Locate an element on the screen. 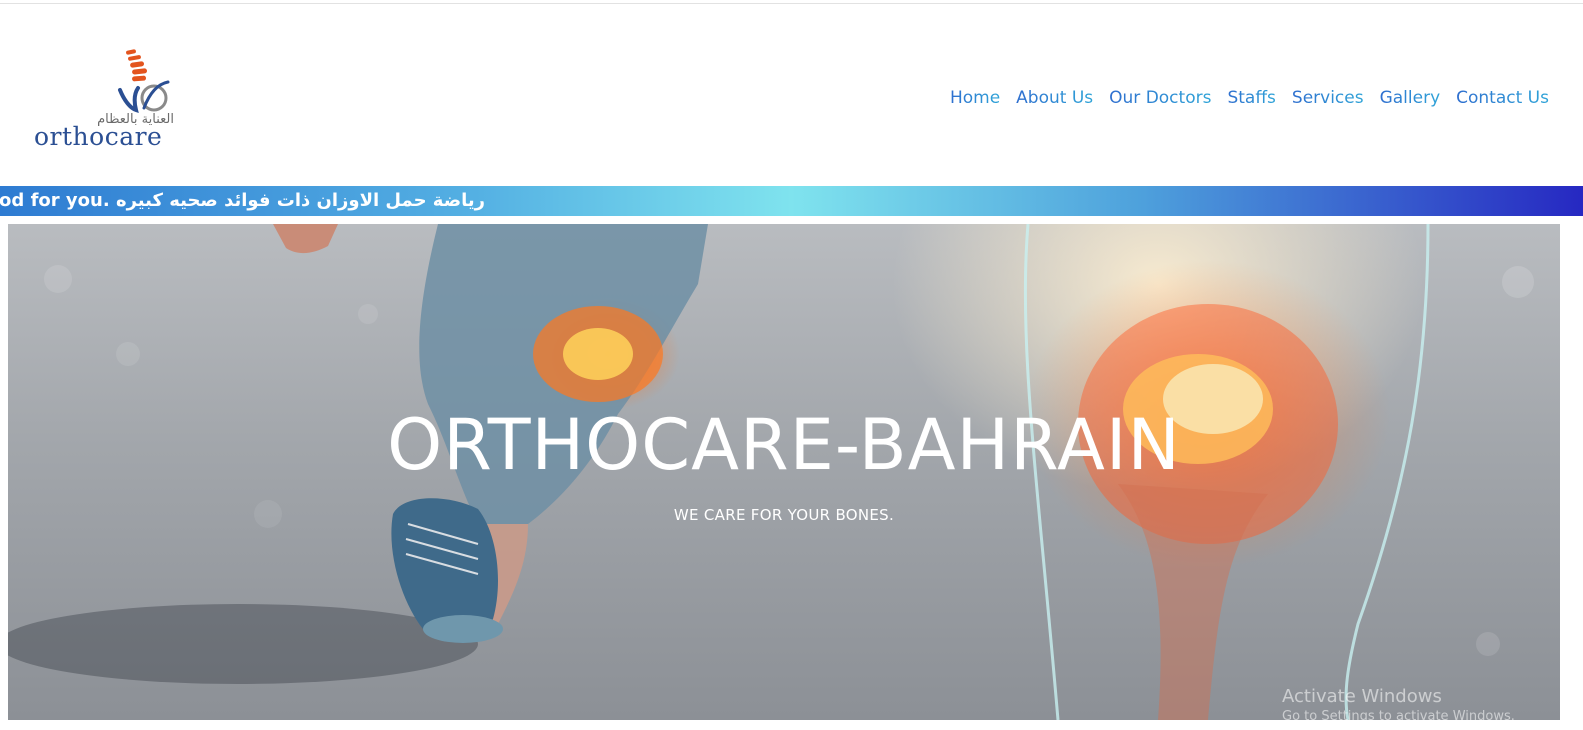  nav-staffs: Staffs is located at coordinates (1251, 98).